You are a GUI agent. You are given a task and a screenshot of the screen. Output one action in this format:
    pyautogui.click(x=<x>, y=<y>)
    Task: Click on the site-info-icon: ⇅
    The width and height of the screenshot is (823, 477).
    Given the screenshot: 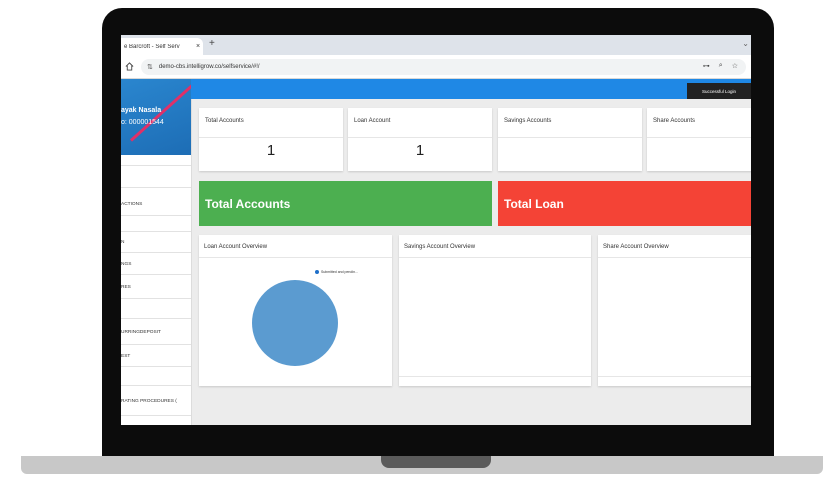 What is the action you would take?
    pyautogui.click(x=150, y=67)
    